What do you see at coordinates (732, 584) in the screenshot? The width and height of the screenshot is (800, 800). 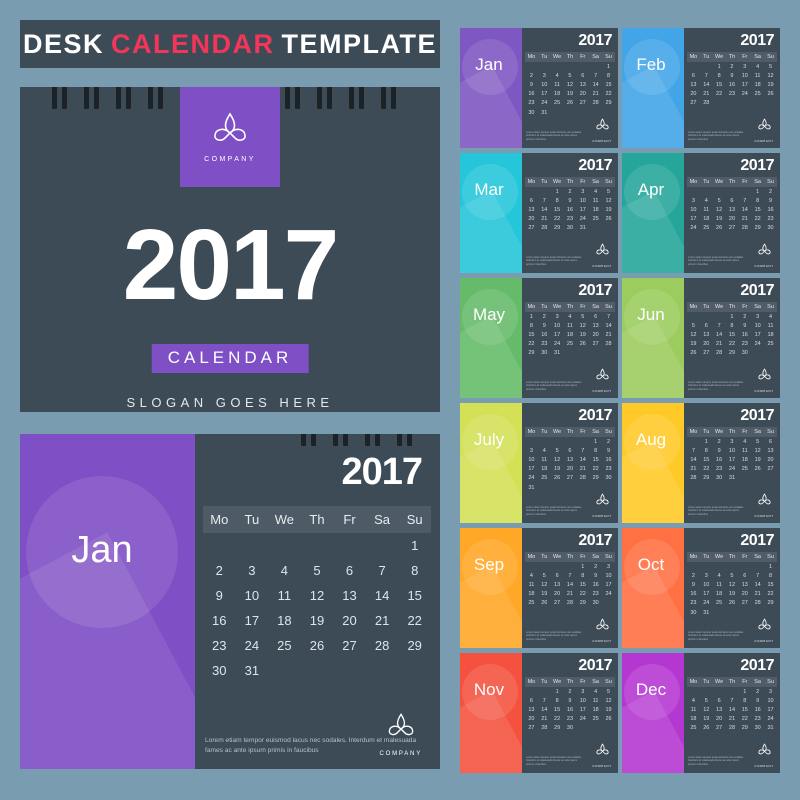 I see `calendar-day-12: 12` at bounding box center [732, 584].